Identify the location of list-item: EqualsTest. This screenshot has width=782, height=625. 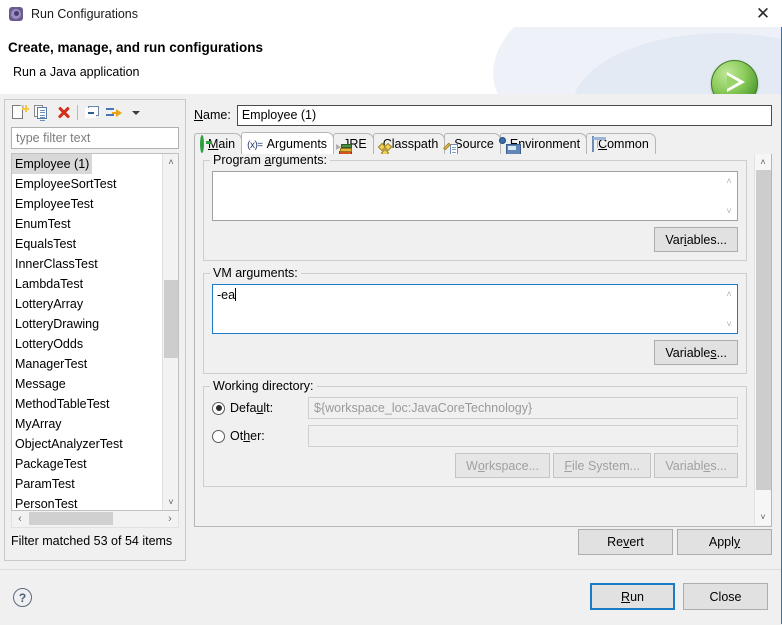
(95, 244).